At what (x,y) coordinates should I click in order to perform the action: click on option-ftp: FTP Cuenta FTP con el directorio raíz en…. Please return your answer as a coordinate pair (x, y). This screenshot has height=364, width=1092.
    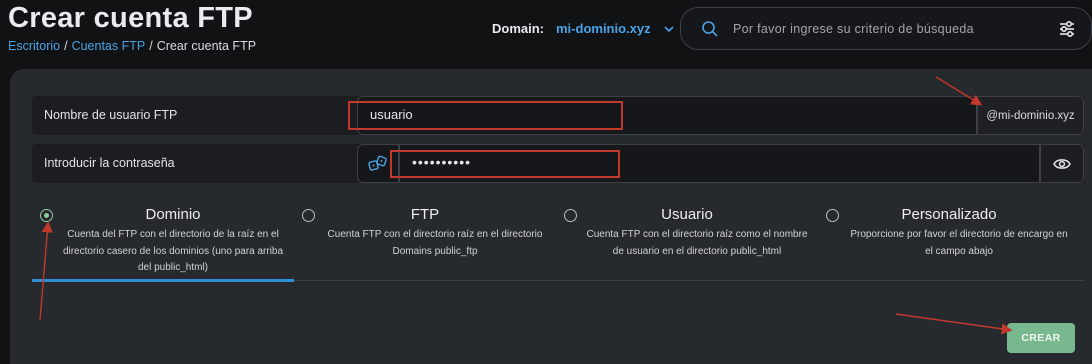
    Looking at the image, I should click on (425, 242).